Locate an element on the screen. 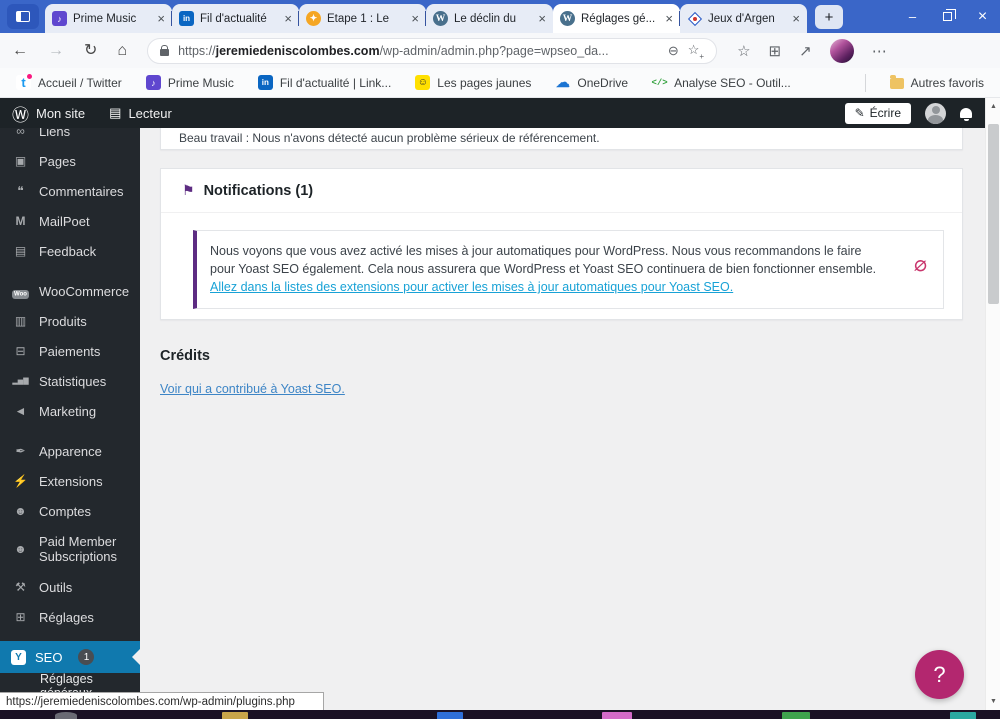 This screenshot has height=719, width=1000. comments-icon: ❝ is located at coordinates (20, 191).